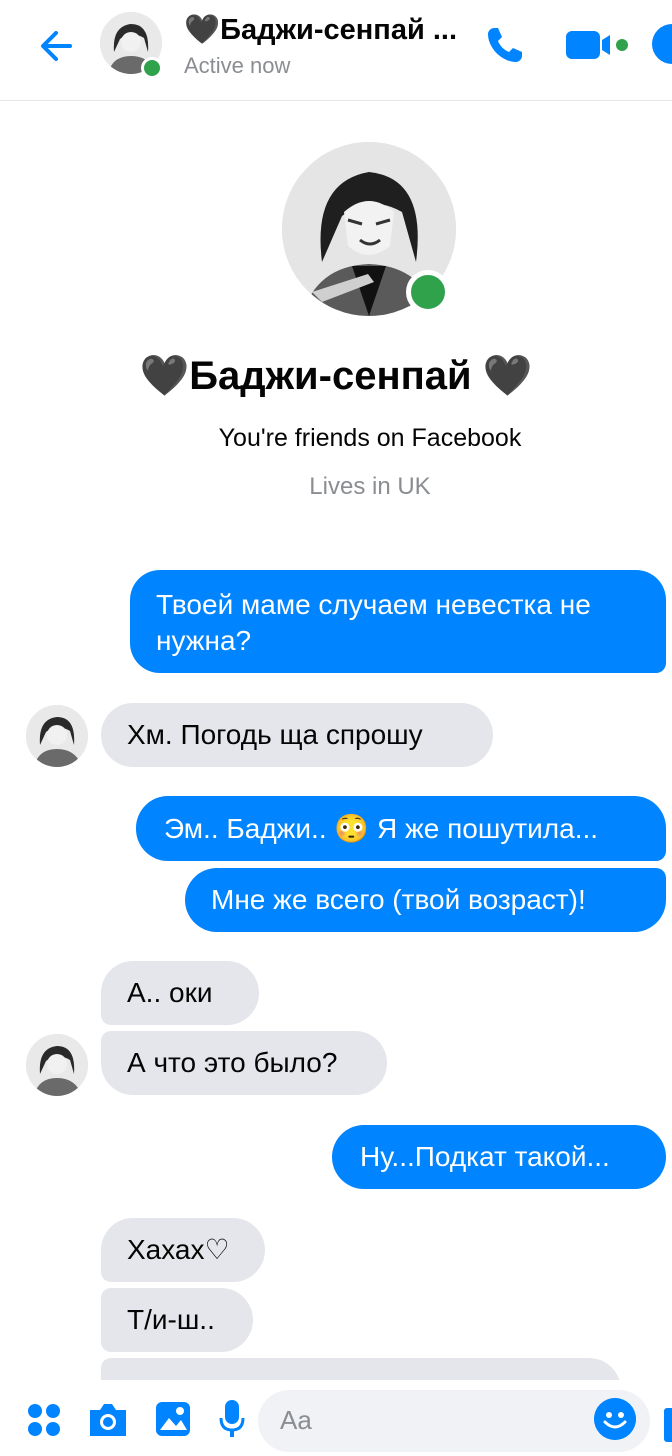 The image size is (672, 1456). What do you see at coordinates (296, 1420) in the screenshot?
I see `message-input-placeholder: Aa` at bounding box center [296, 1420].